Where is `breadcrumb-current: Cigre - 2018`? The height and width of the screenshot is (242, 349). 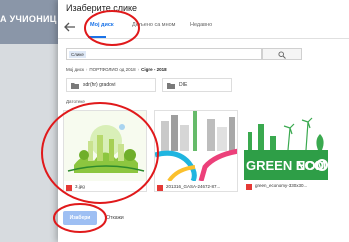 breadcrumb-current: Cigre - 2018 is located at coordinates (154, 69).